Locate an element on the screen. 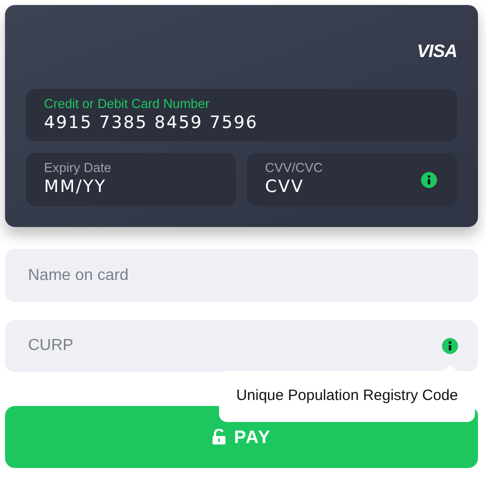 This screenshot has height=478, width=486. input-field: Name on card is located at coordinates (241, 275).